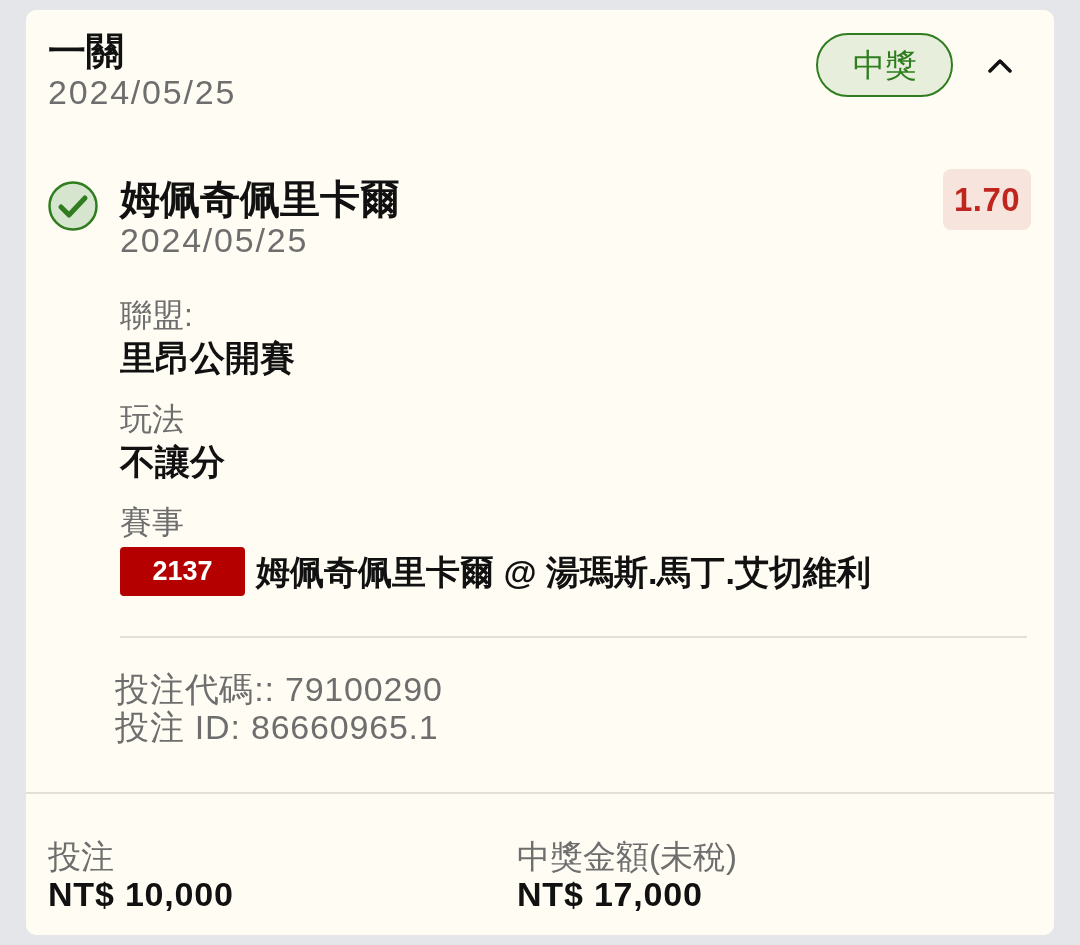  What do you see at coordinates (610, 894) in the screenshot?
I see `total-value: NT$ 17,000` at bounding box center [610, 894].